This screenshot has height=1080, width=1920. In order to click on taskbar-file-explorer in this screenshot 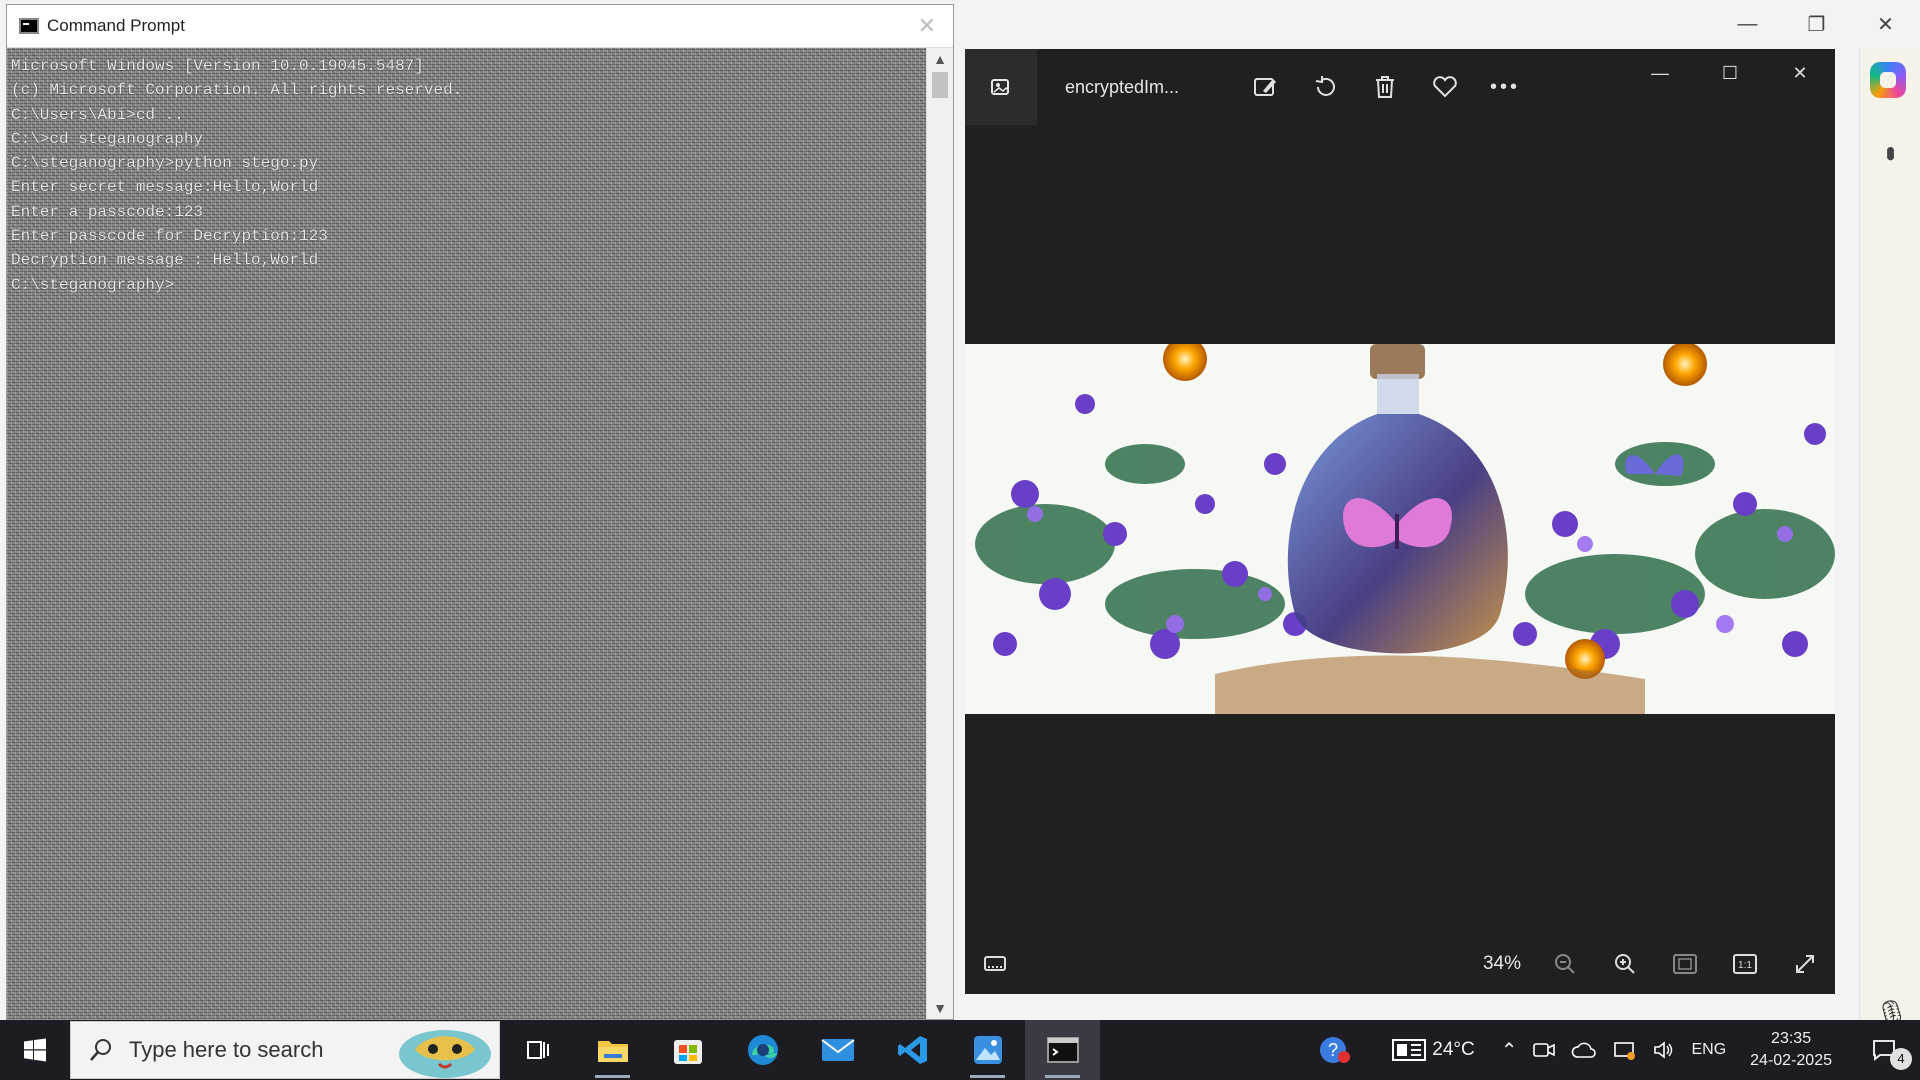, I will do `click(612, 1050)`.